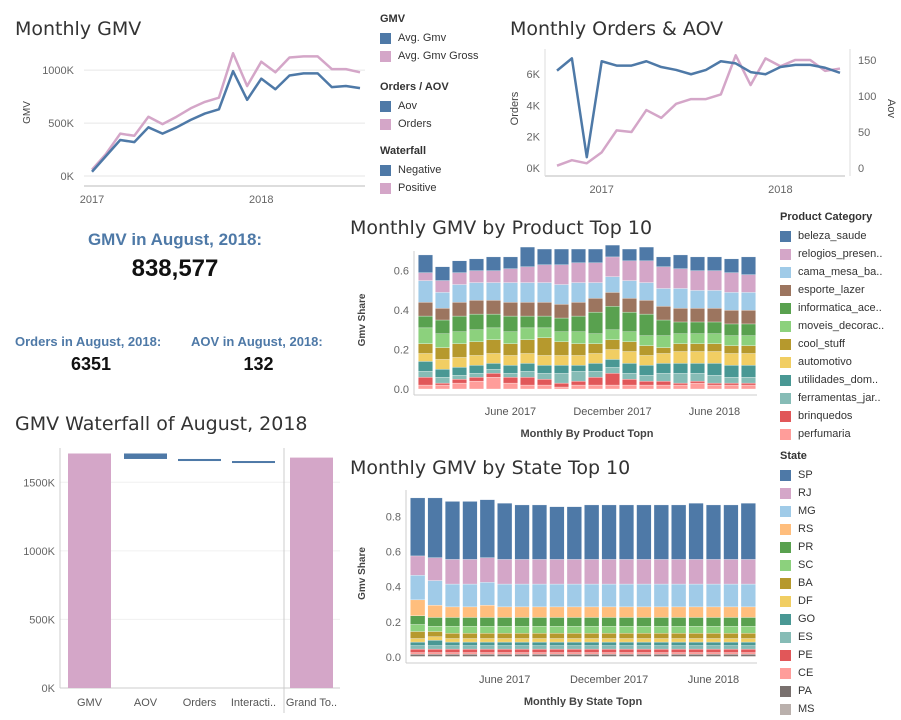 This screenshot has width=901, height=720. I want to click on state-legend-item: DF, so click(798, 601).